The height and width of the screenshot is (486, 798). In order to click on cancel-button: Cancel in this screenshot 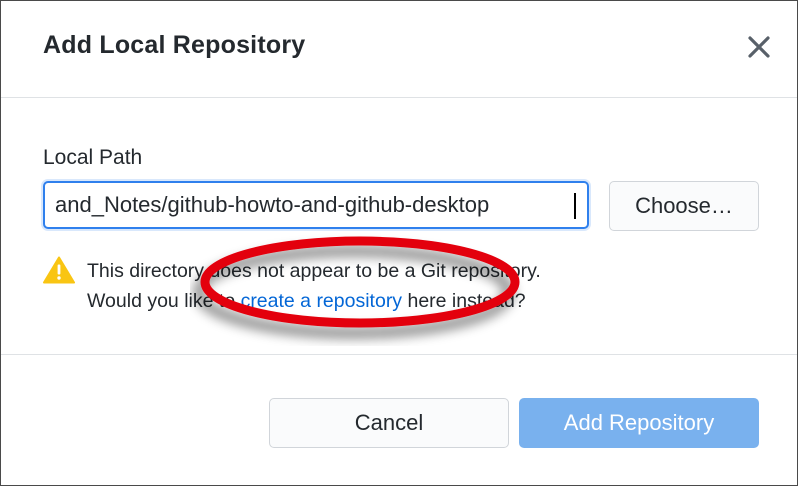, I will do `click(389, 423)`.